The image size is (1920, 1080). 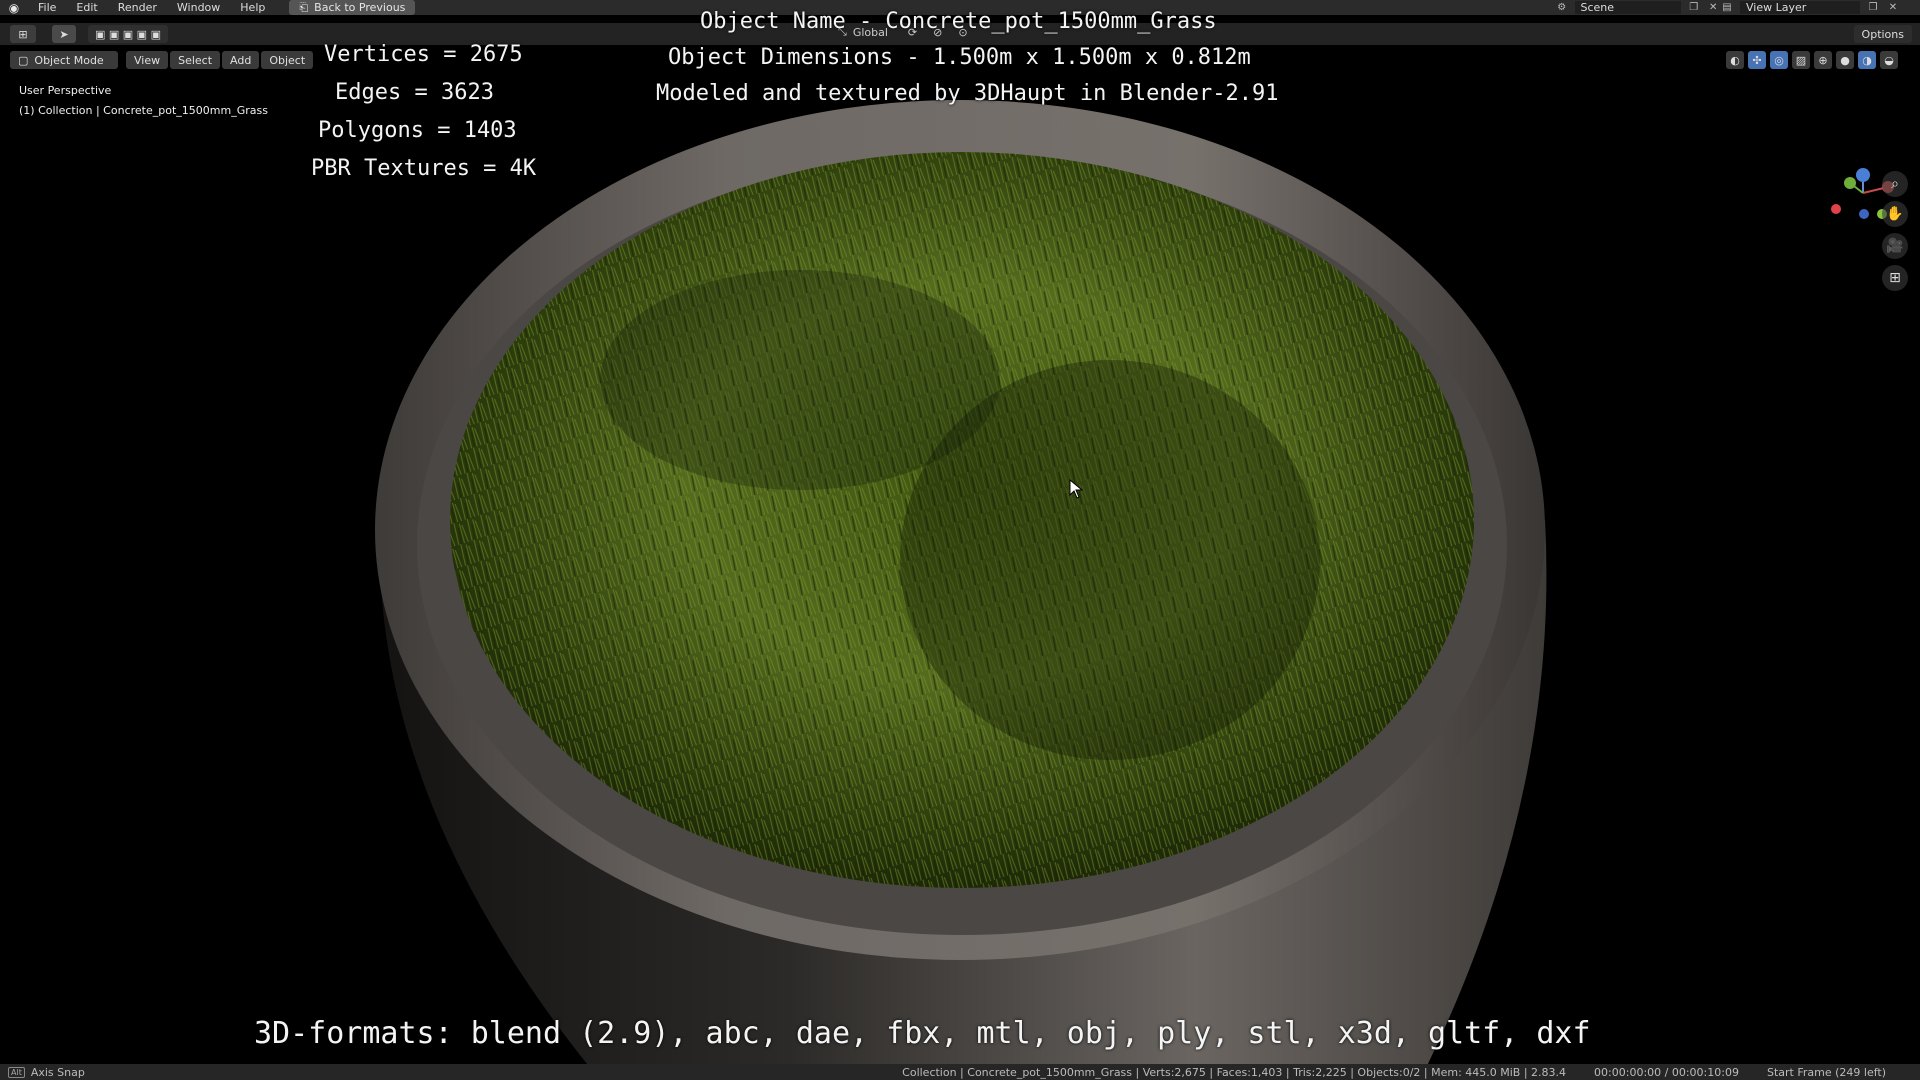 What do you see at coordinates (1801, 60) in the screenshot?
I see `xray-toggle-icon: ▨` at bounding box center [1801, 60].